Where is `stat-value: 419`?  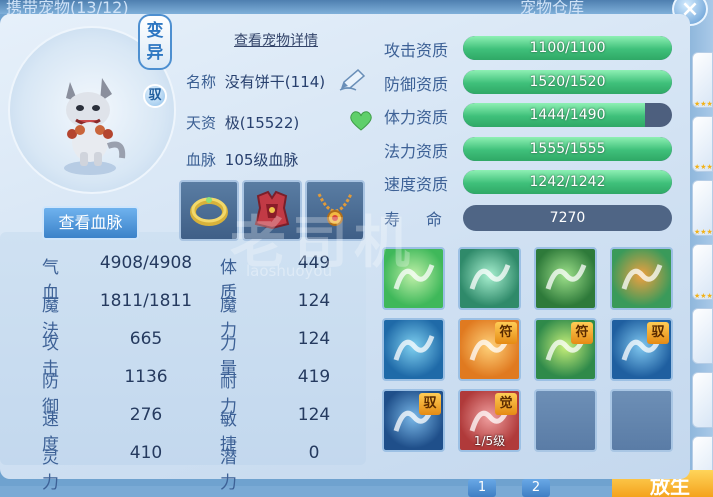
stat-value: 419 is located at coordinates (314, 377).